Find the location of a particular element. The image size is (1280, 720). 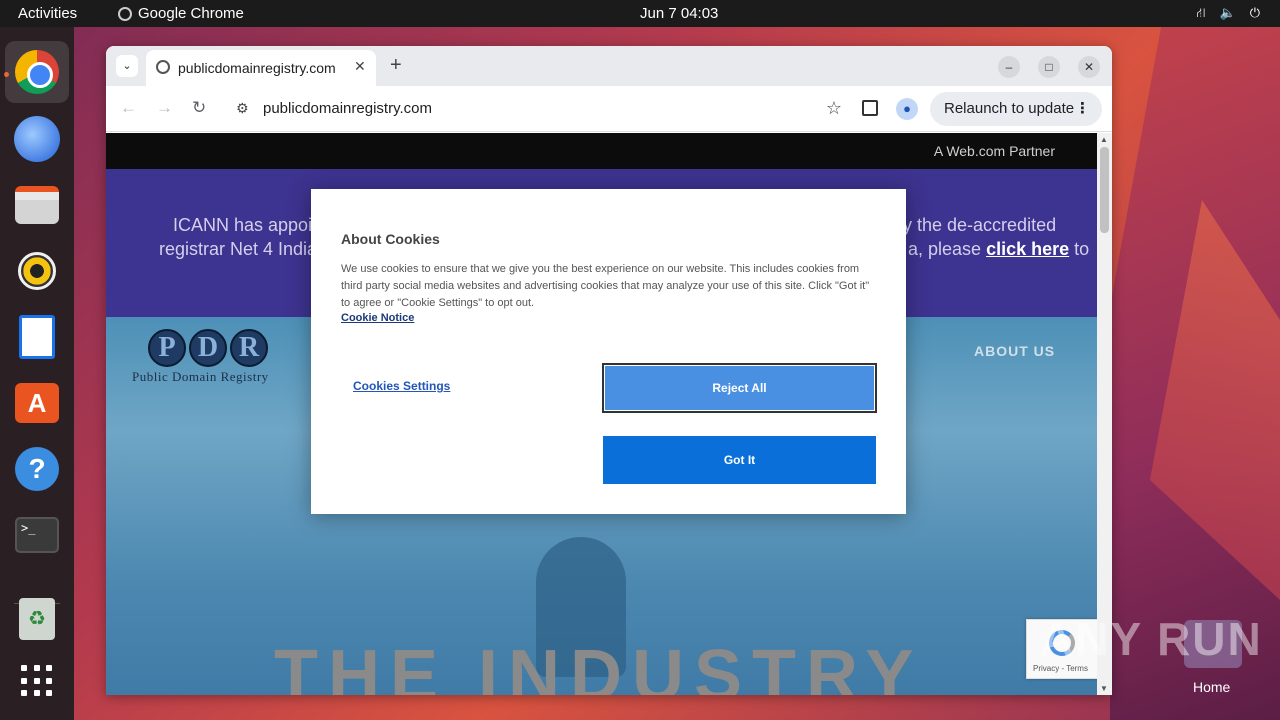

new-tab-button: + is located at coordinates (396, 65).